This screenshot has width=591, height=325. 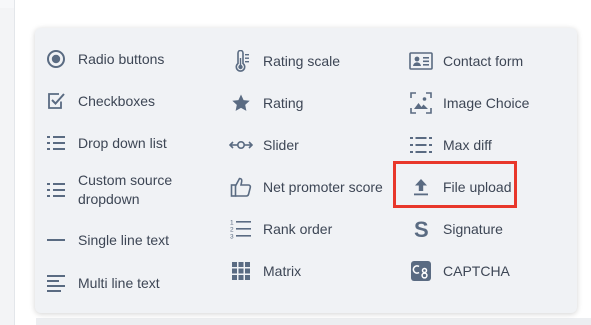 I want to click on contact-card-icon, so click(x=421, y=61).